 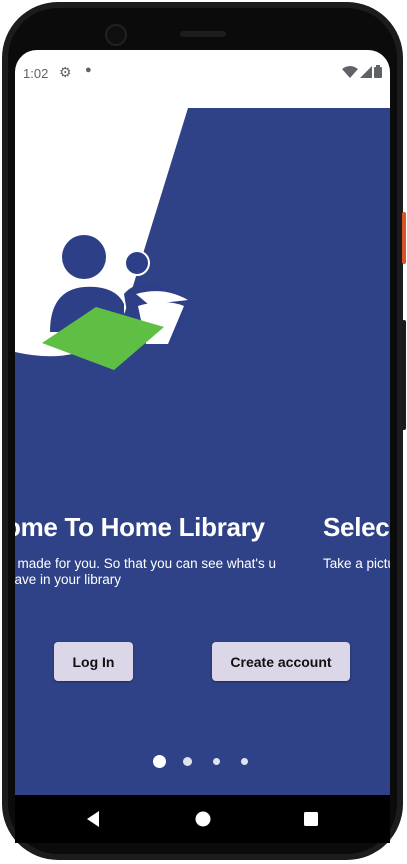 I want to click on create-account-button: Create account, so click(x=281, y=661).